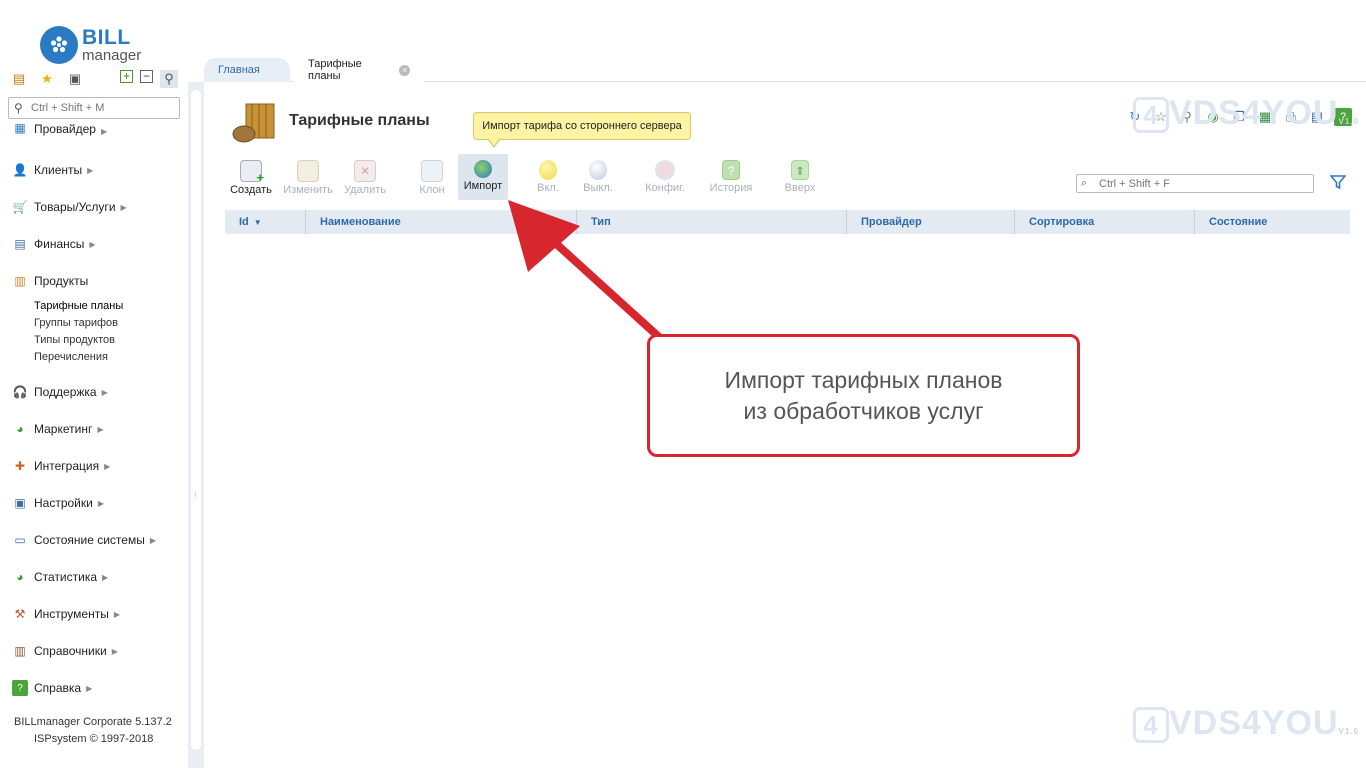 Image resolution: width=1366 pixels, height=768 pixels. I want to click on edit-icon, so click(308, 171).